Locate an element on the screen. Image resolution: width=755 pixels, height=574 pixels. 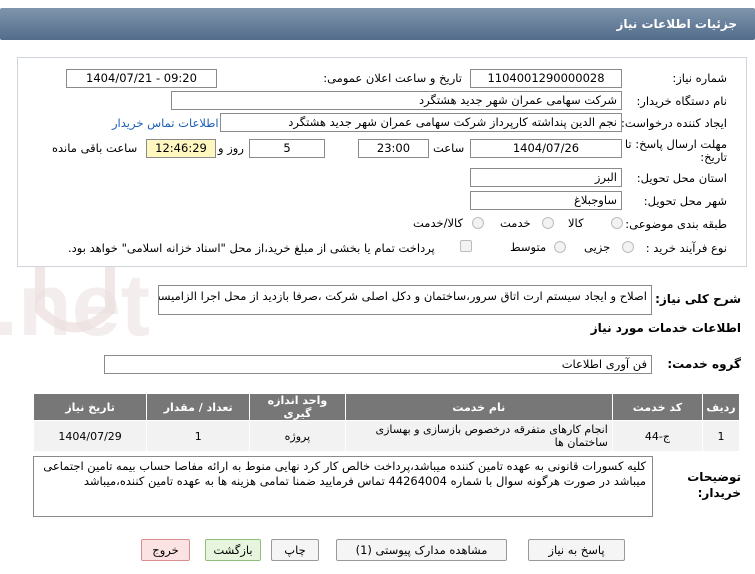
treasury-payment-checkbox is located at coordinates (466, 246).